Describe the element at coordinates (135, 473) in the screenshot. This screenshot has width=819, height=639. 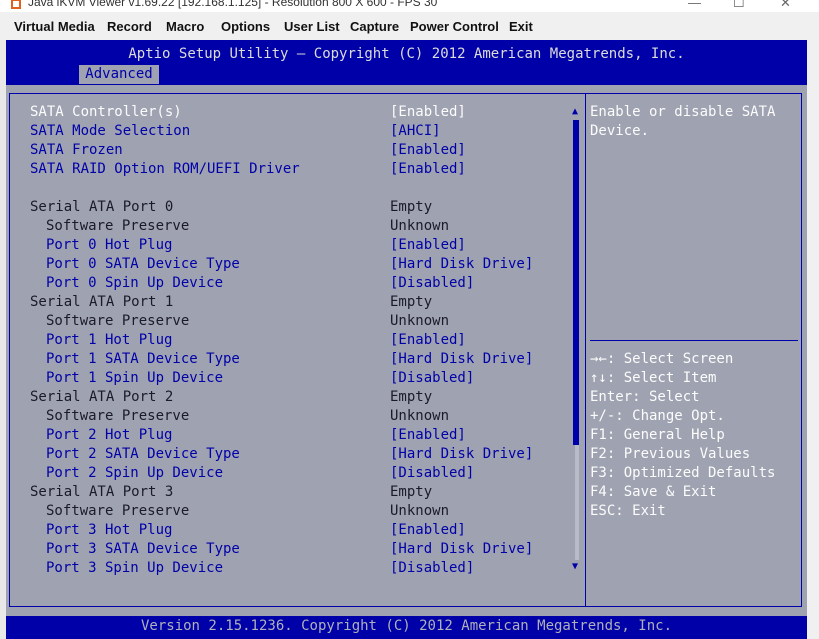
I see `setting-label: Port 2 Spin Up Device` at that location.